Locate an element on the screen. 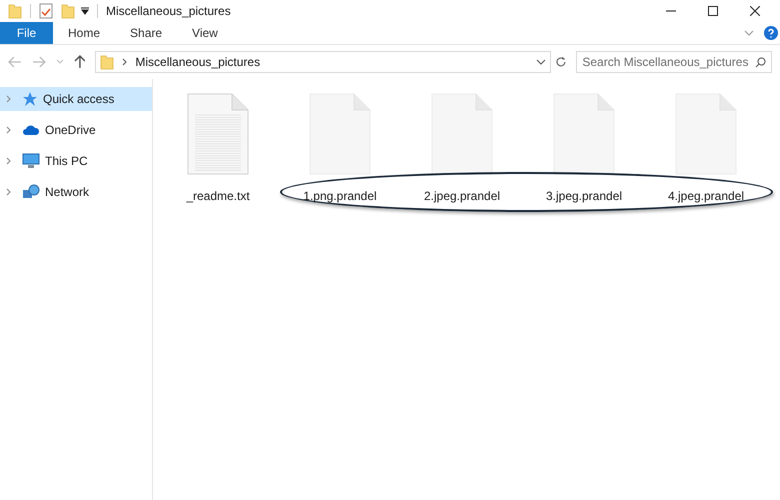  star-icon is located at coordinates (30, 99).